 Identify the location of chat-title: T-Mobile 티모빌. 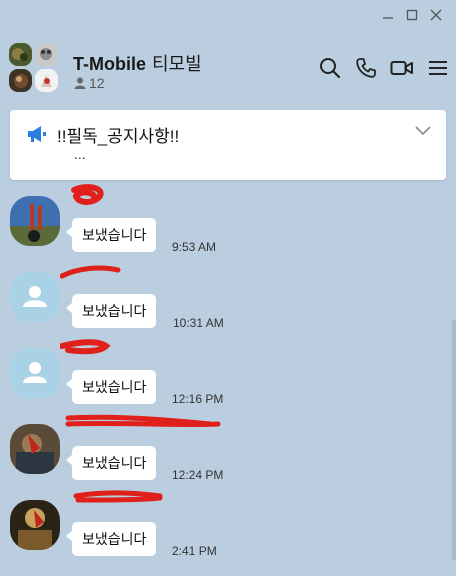
(137, 63).